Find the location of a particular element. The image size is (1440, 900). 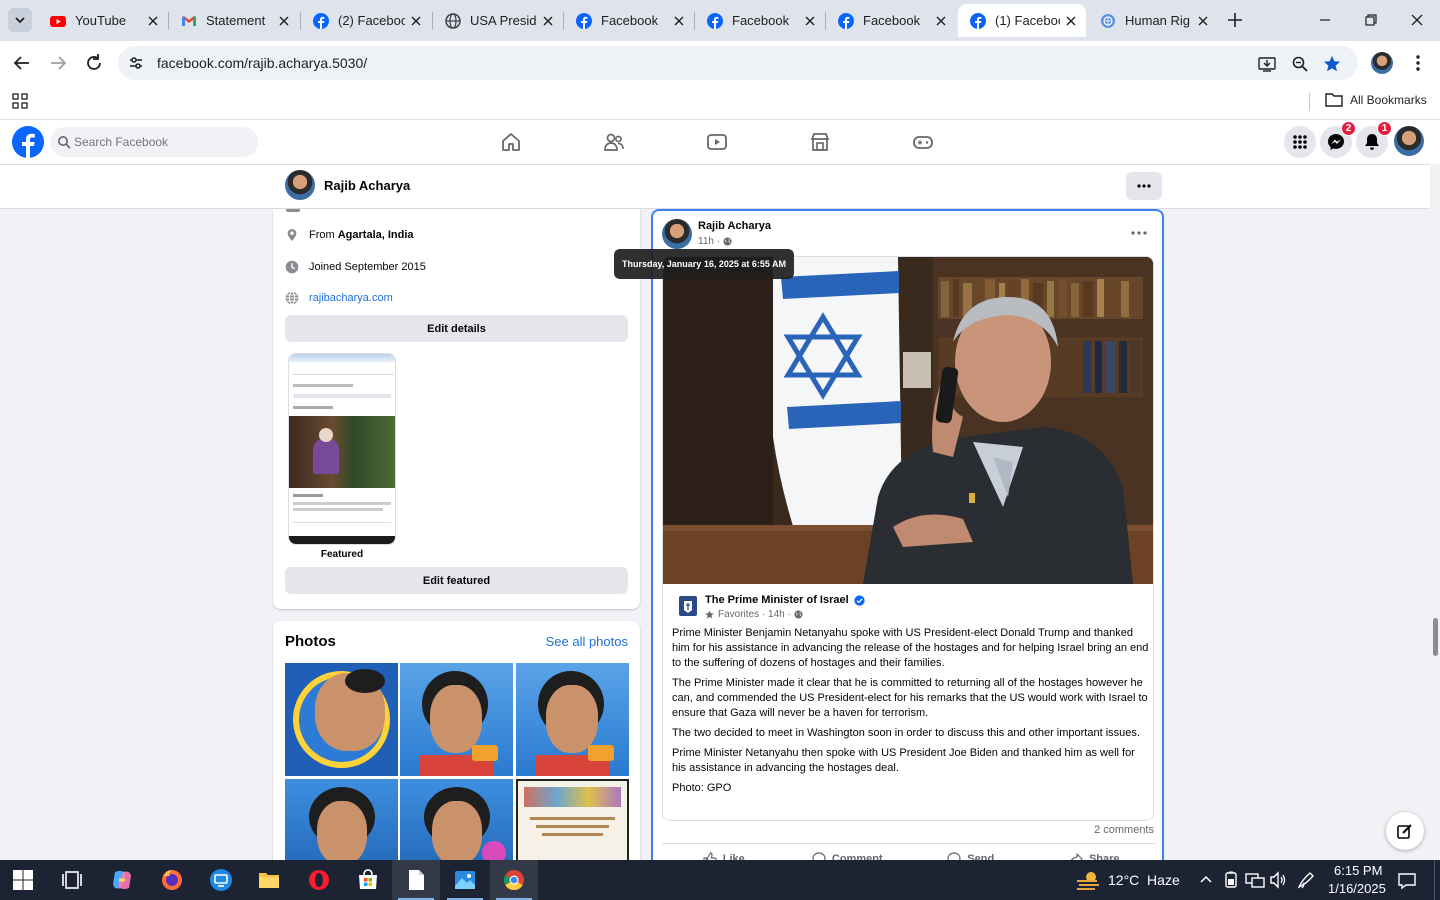

reload-icon is located at coordinates (94, 63).